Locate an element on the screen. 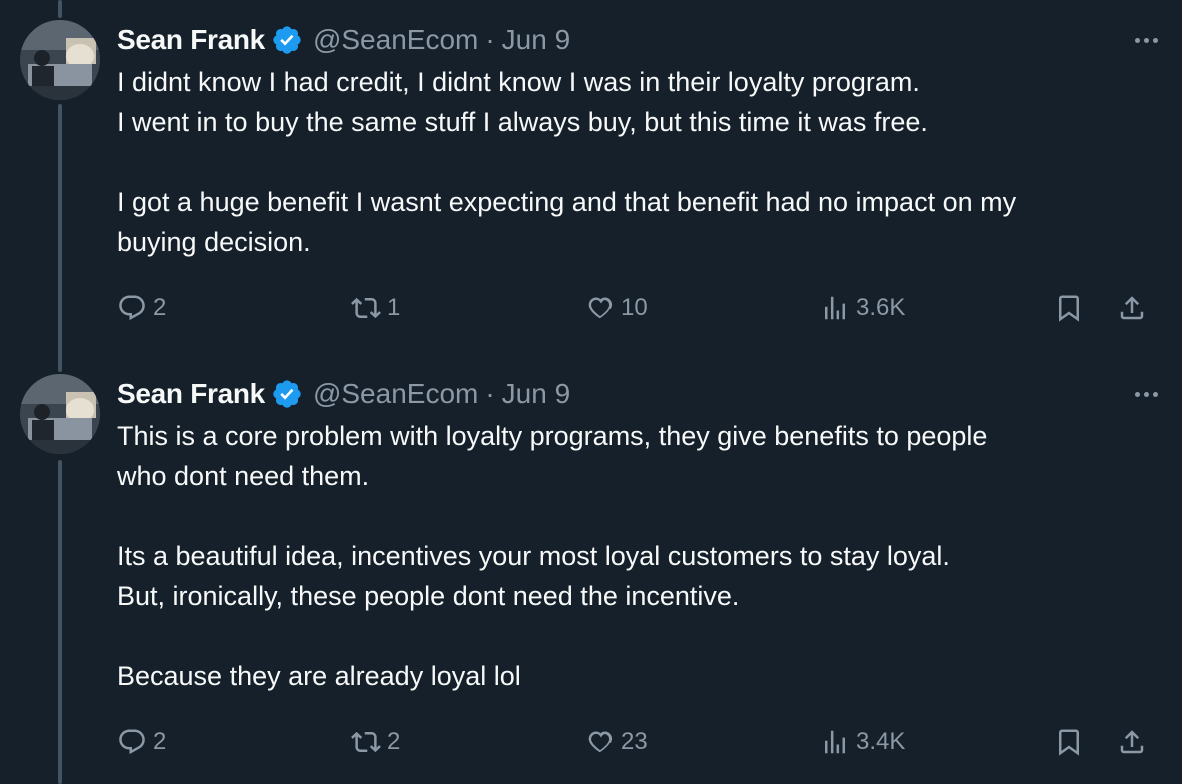  repost-button: 1 is located at coordinates (375, 308).